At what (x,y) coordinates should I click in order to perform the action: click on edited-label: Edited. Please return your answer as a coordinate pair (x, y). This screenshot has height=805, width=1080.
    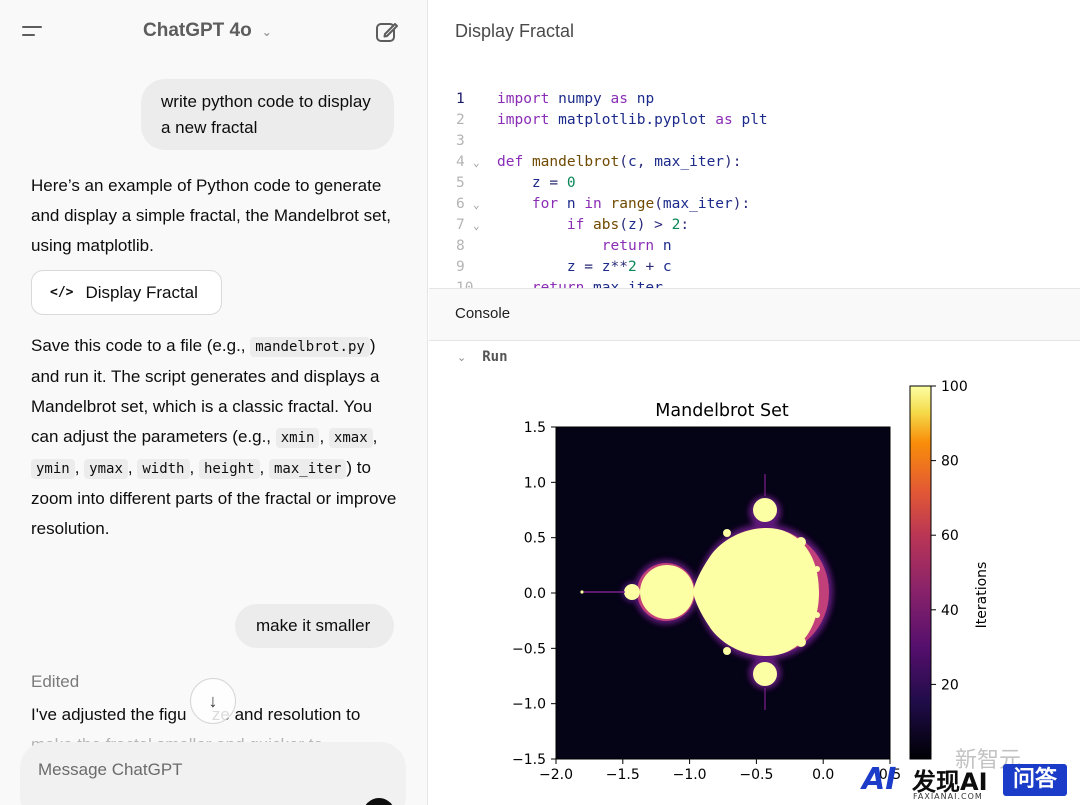
    Looking at the image, I should click on (55, 681).